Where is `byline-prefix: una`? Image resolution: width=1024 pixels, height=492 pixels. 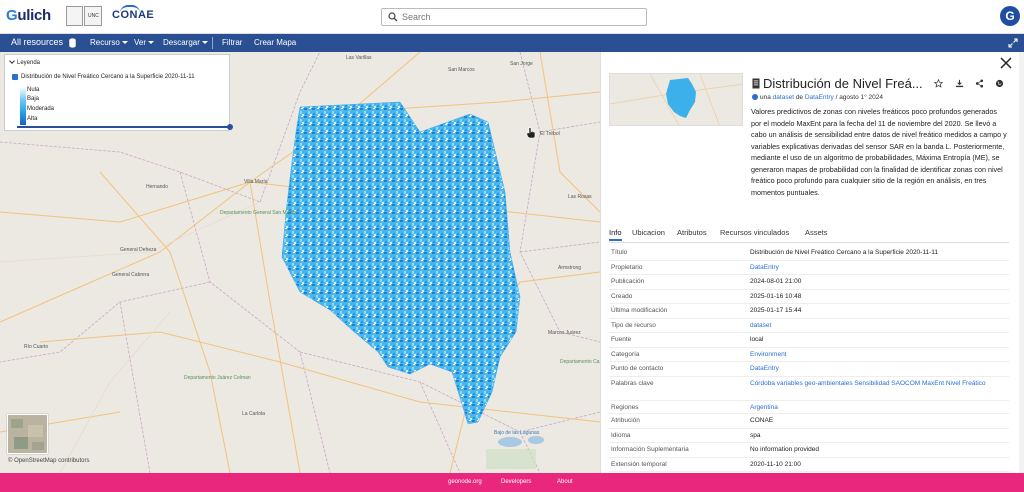
byline-prefix: una is located at coordinates (765, 97).